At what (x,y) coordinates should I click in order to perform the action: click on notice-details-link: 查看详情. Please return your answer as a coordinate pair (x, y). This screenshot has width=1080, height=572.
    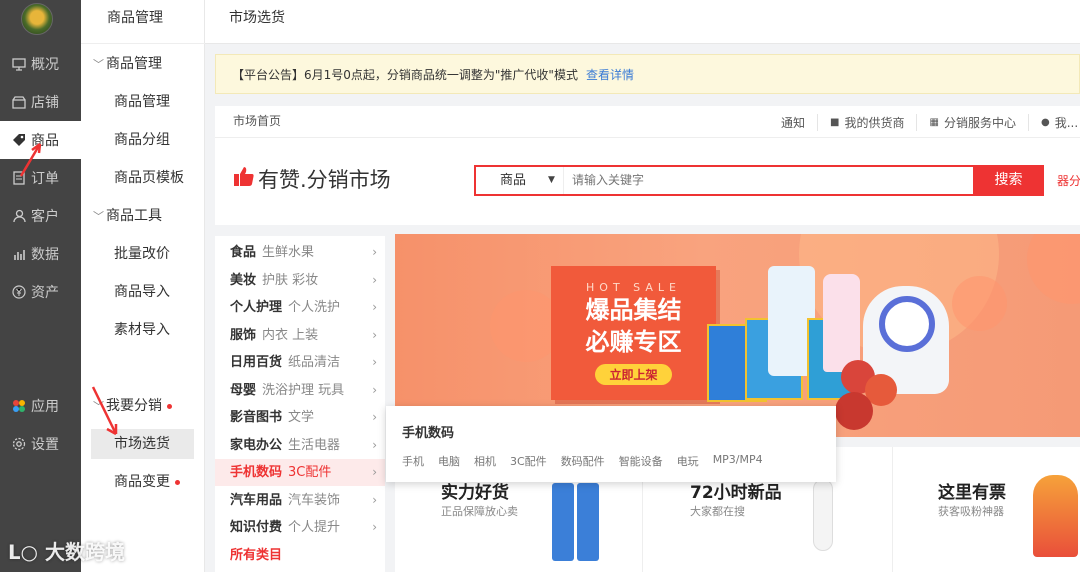
    Looking at the image, I should click on (610, 75).